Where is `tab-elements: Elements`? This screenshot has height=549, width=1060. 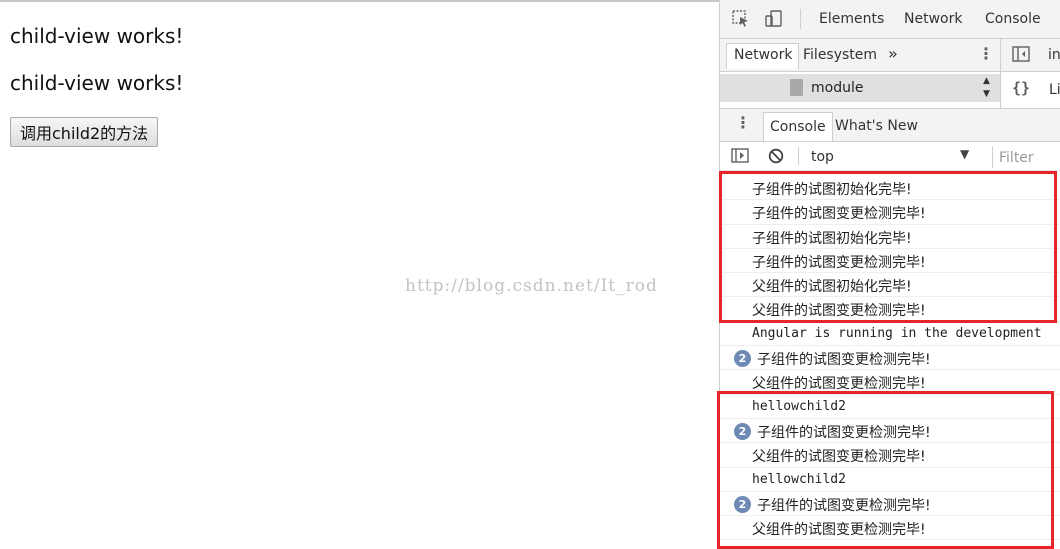 tab-elements: Elements is located at coordinates (851, 19).